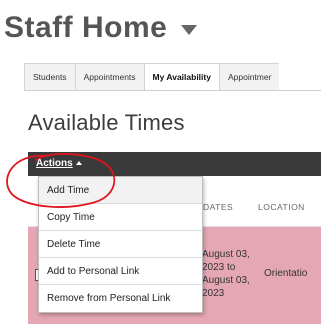  Describe the element at coordinates (85, 28) in the screenshot. I see `page-title: Staff Home` at that location.